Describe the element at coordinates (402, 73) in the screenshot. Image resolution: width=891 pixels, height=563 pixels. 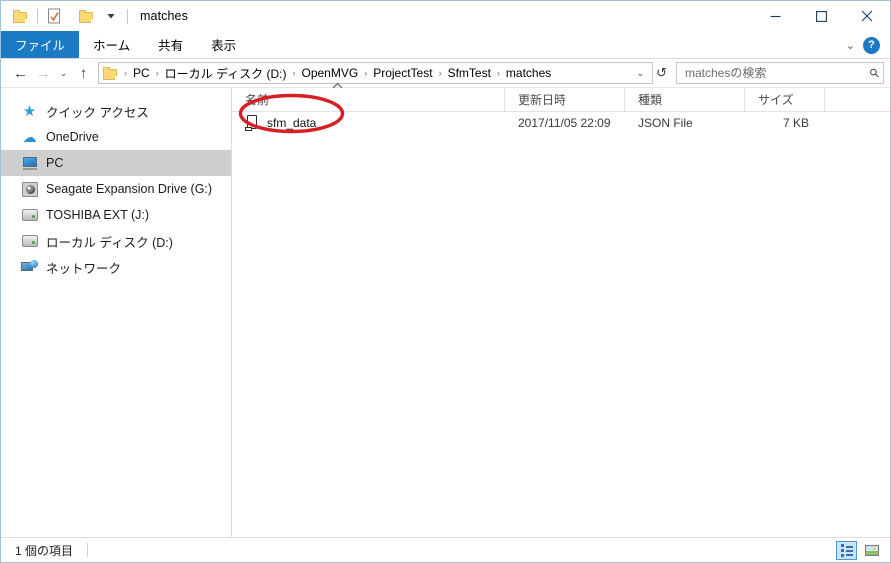
I see `breadcrumb-item-projecttest: ProjectTest` at that location.